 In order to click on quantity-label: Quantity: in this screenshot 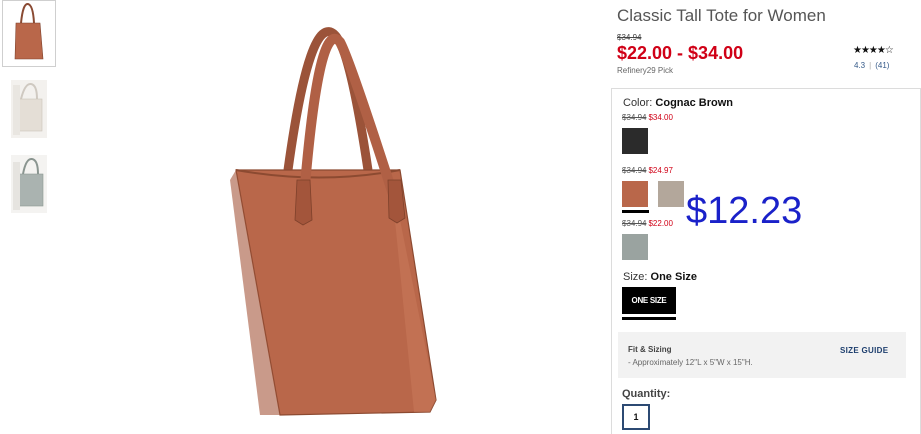, I will do `click(646, 394)`.